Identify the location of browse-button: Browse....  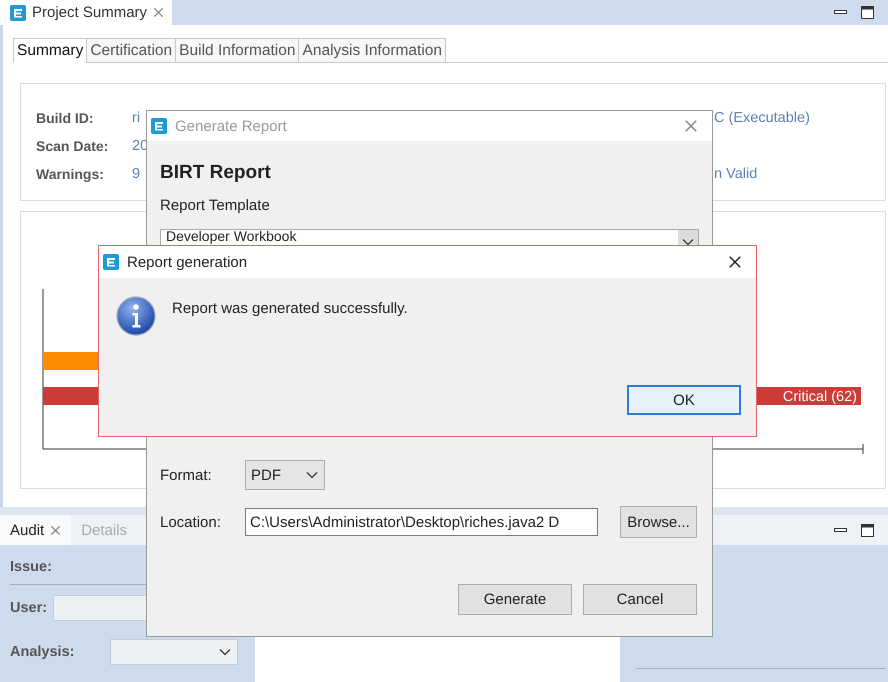
(658, 522).